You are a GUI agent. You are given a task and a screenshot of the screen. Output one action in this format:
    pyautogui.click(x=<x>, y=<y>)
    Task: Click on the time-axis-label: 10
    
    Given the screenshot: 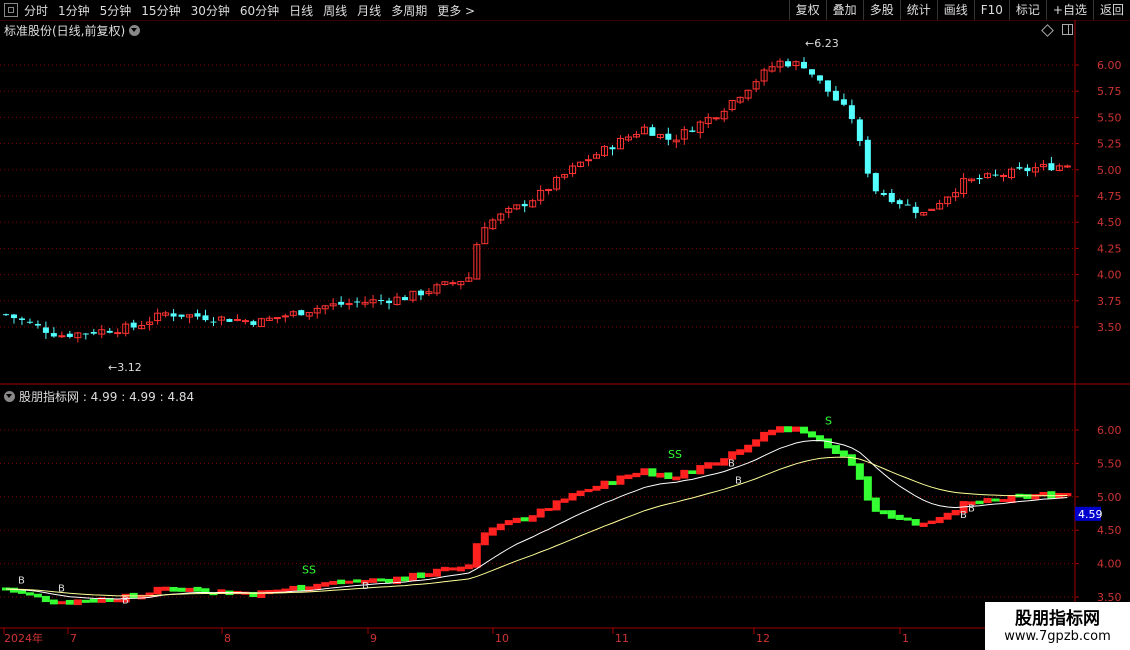 What is the action you would take?
    pyautogui.click(x=502, y=638)
    